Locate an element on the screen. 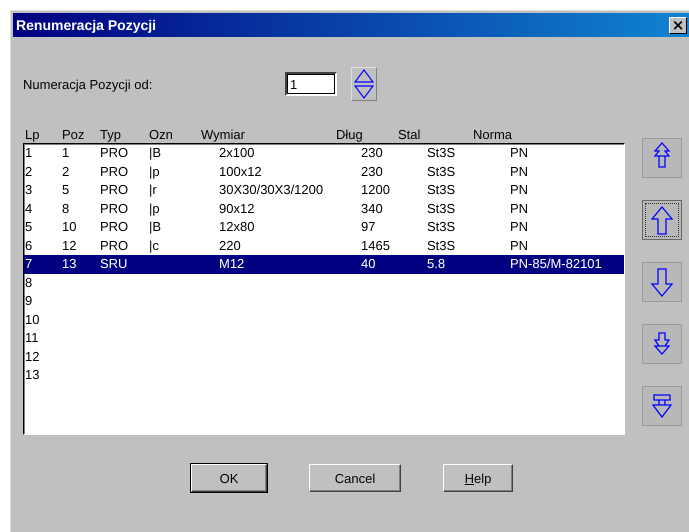 Image resolution: width=689 pixels, height=532 pixels. list-row: 5 10 PRO |B 12x80 97 St3S PN is located at coordinates (324, 227).